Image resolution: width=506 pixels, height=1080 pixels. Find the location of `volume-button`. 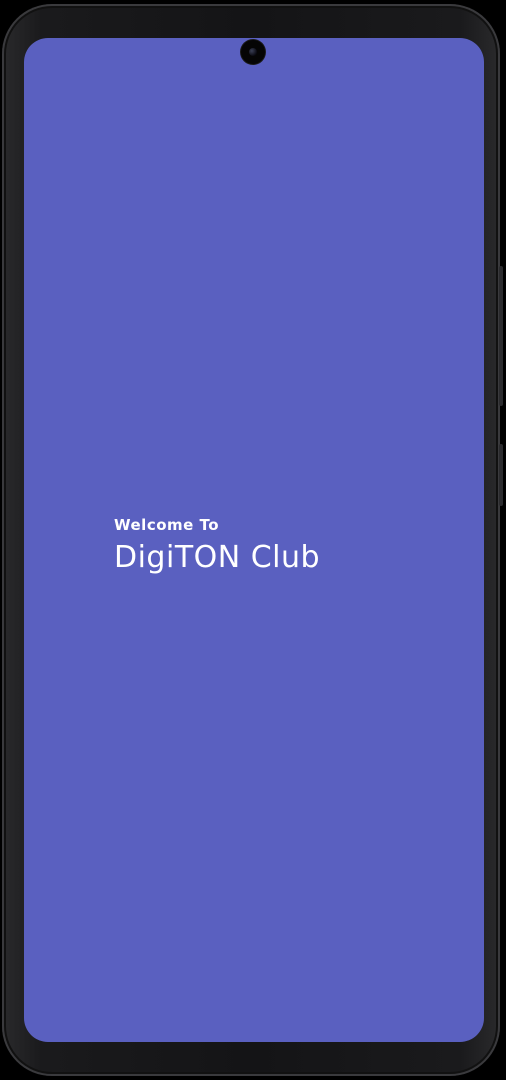

volume-button is located at coordinates (501, 336).